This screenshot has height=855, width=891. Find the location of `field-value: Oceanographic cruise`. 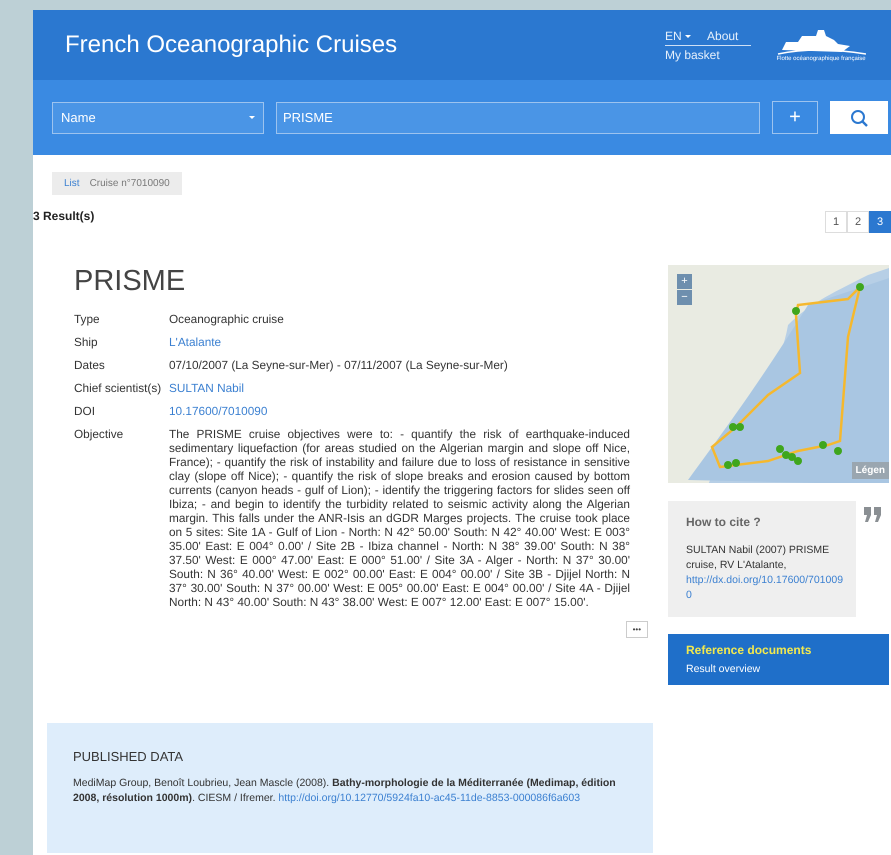

field-value: Oceanographic cruise is located at coordinates (227, 319).